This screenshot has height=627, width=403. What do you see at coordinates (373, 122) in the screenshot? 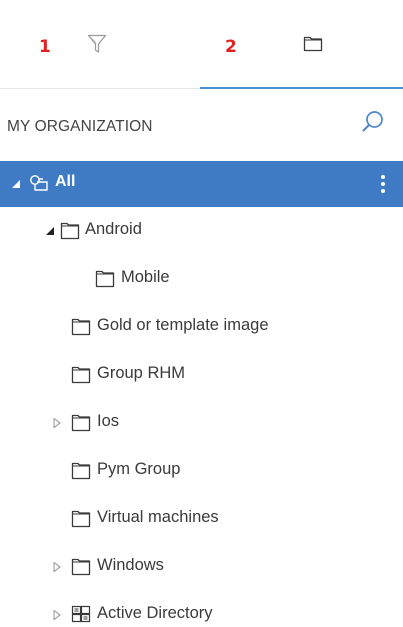
I see `search-icon` at bounding box center [373, 122].